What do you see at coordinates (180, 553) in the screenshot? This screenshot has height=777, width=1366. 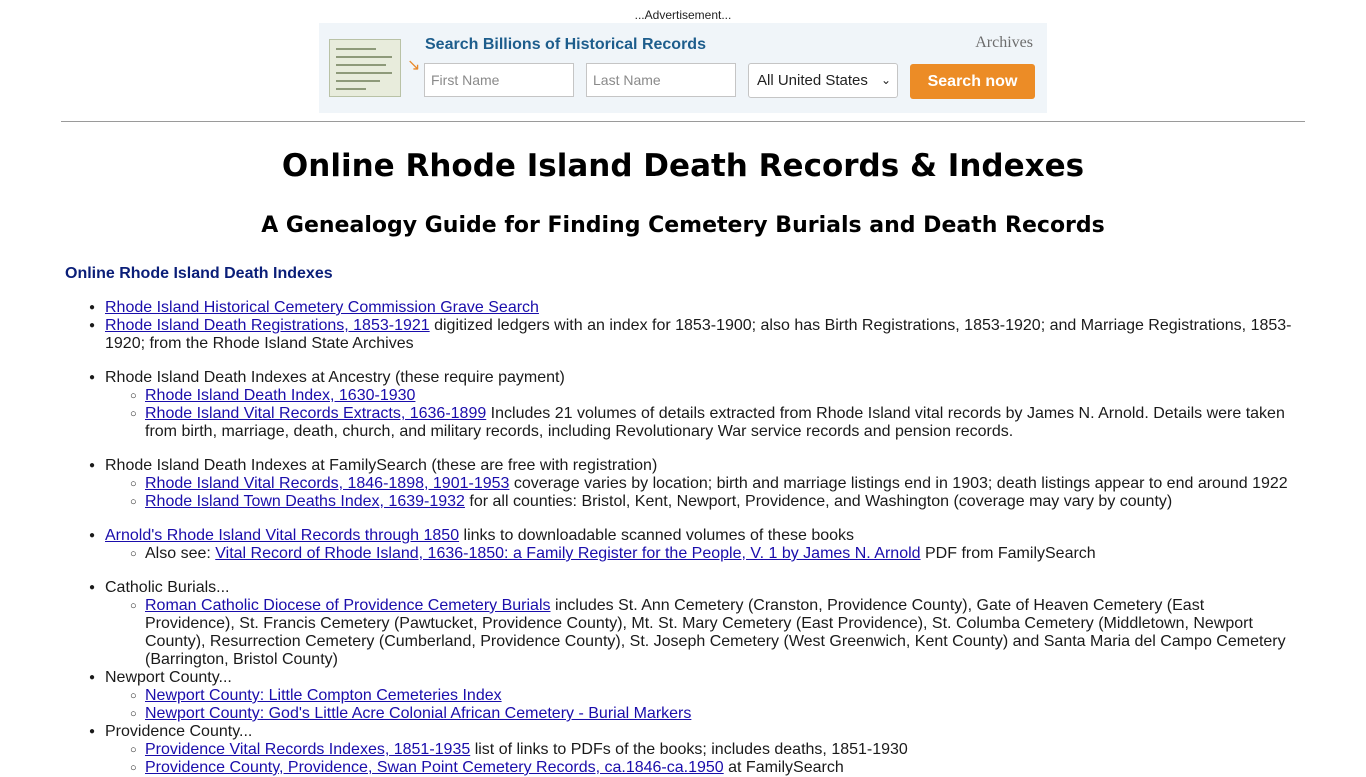 I see `also-see-label: Also see:` at bounding box center [180, 553].